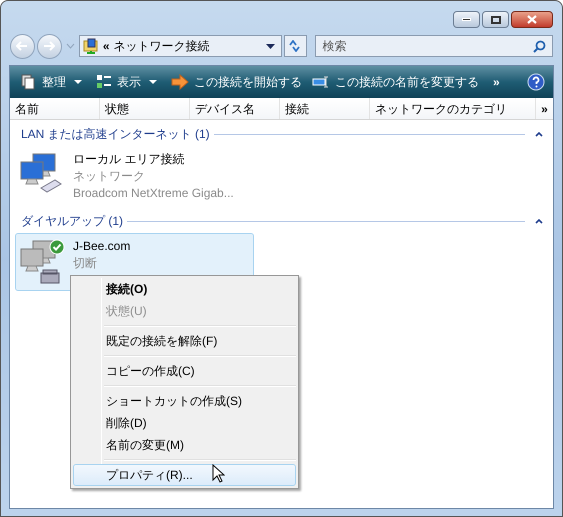 This screenshot has height=517, width=563. Describe the element at coordinates (184, 371) in the screenshot. I see `menu-item: コピーの作成(C)` at that location.